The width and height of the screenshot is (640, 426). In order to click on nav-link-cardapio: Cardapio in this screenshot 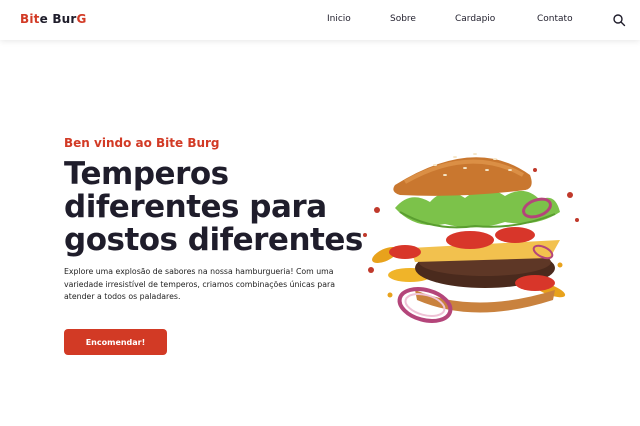, I will do `click(475, 19)`.